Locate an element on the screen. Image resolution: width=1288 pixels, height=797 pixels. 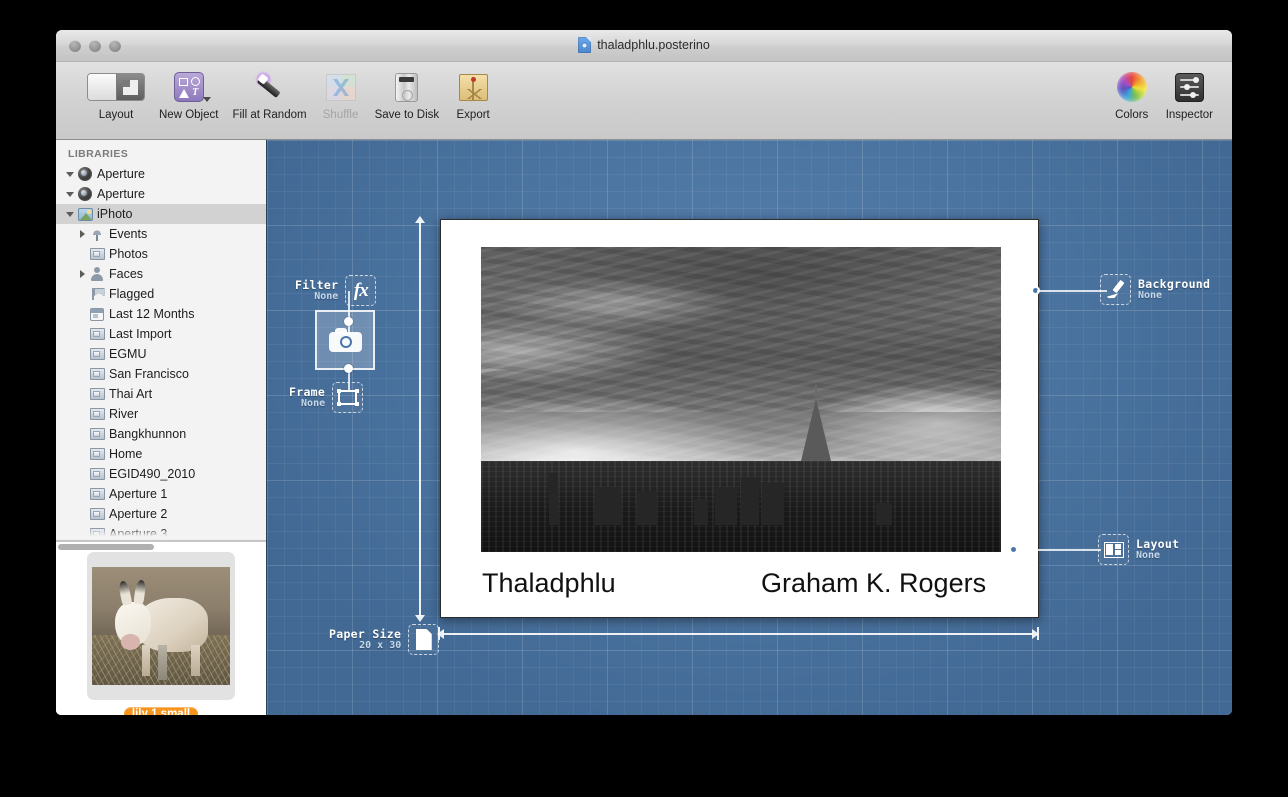
hard-disk-icon is located at coordinates (407, 87).